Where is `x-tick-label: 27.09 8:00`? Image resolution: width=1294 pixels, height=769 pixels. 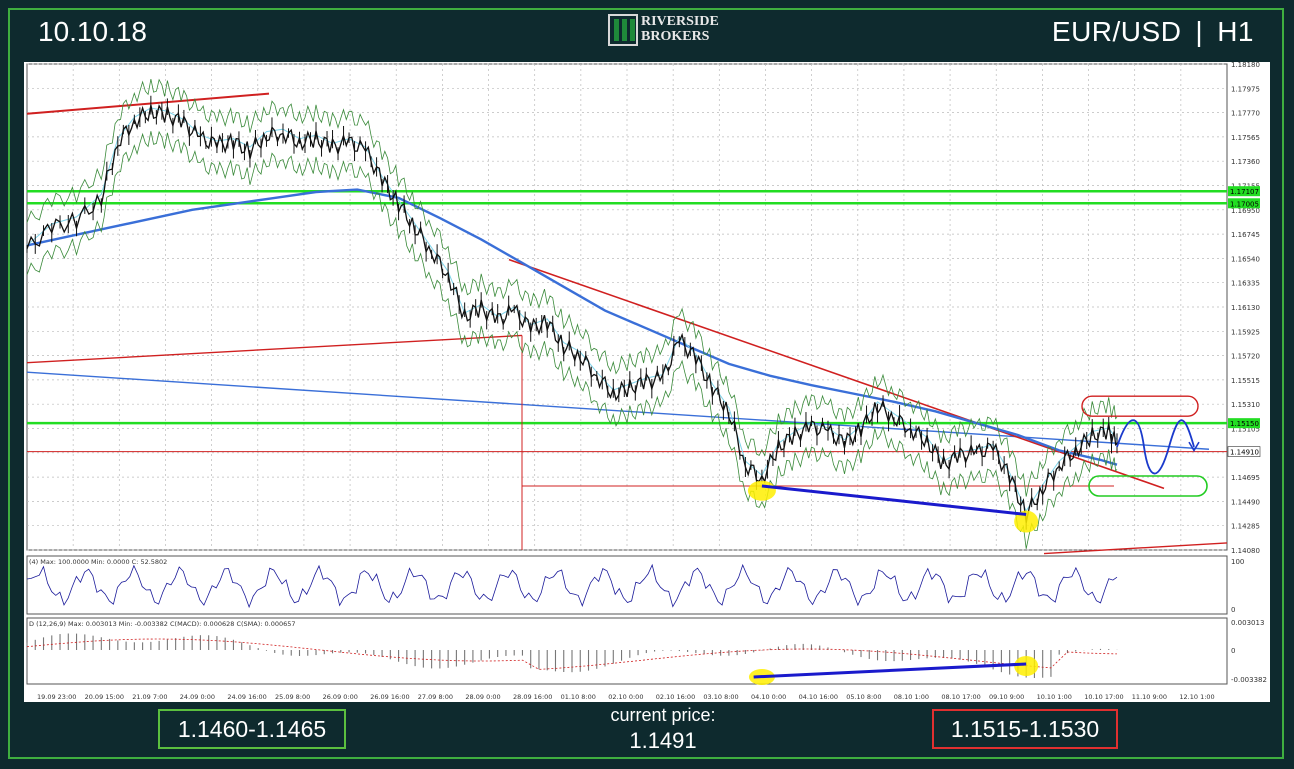
x-tick-label: 27.09 8:00 is located at coordinates (435, 697).